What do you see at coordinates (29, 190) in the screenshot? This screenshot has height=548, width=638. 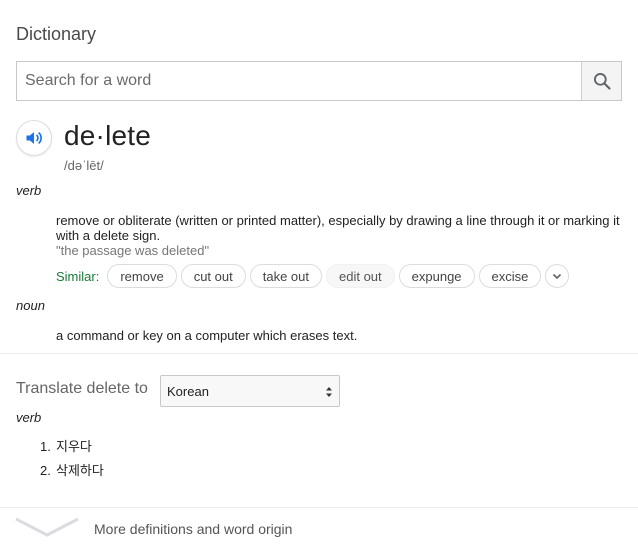 I see `part-of-speech-verb: verb` at bounding box center [29, 190].